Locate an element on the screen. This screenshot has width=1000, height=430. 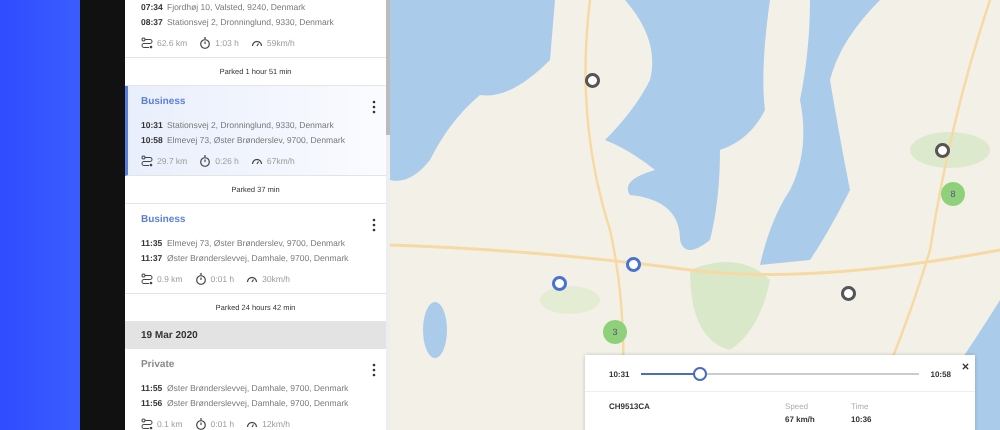
trip-speed: 30km/h is located at coordinates (276, 279).